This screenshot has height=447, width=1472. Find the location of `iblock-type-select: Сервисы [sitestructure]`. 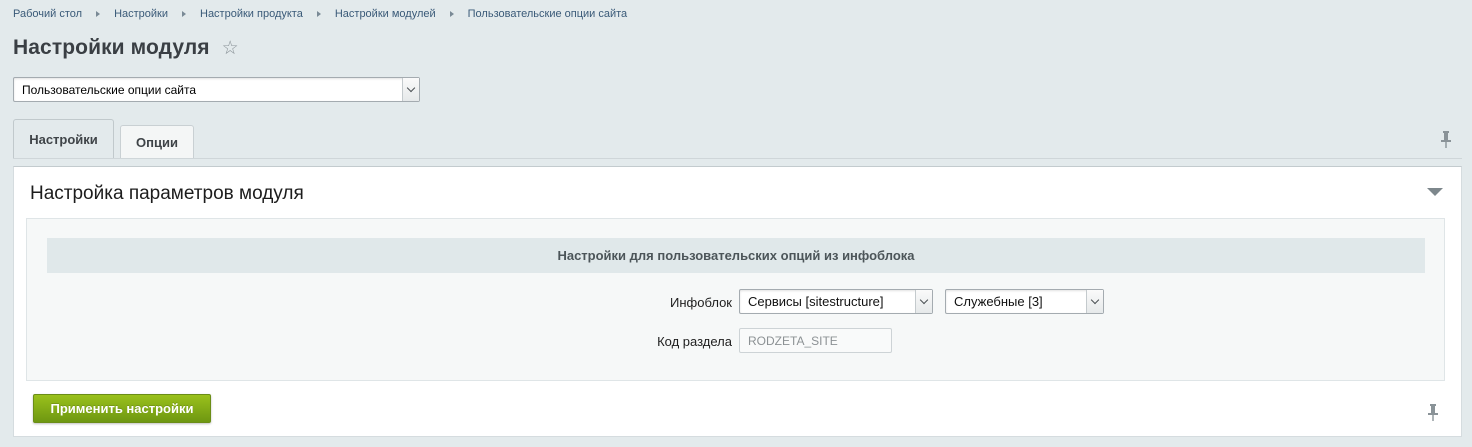

iblock-type-select: Сервисы [sitestructure] is located at coordinates (836, 301).